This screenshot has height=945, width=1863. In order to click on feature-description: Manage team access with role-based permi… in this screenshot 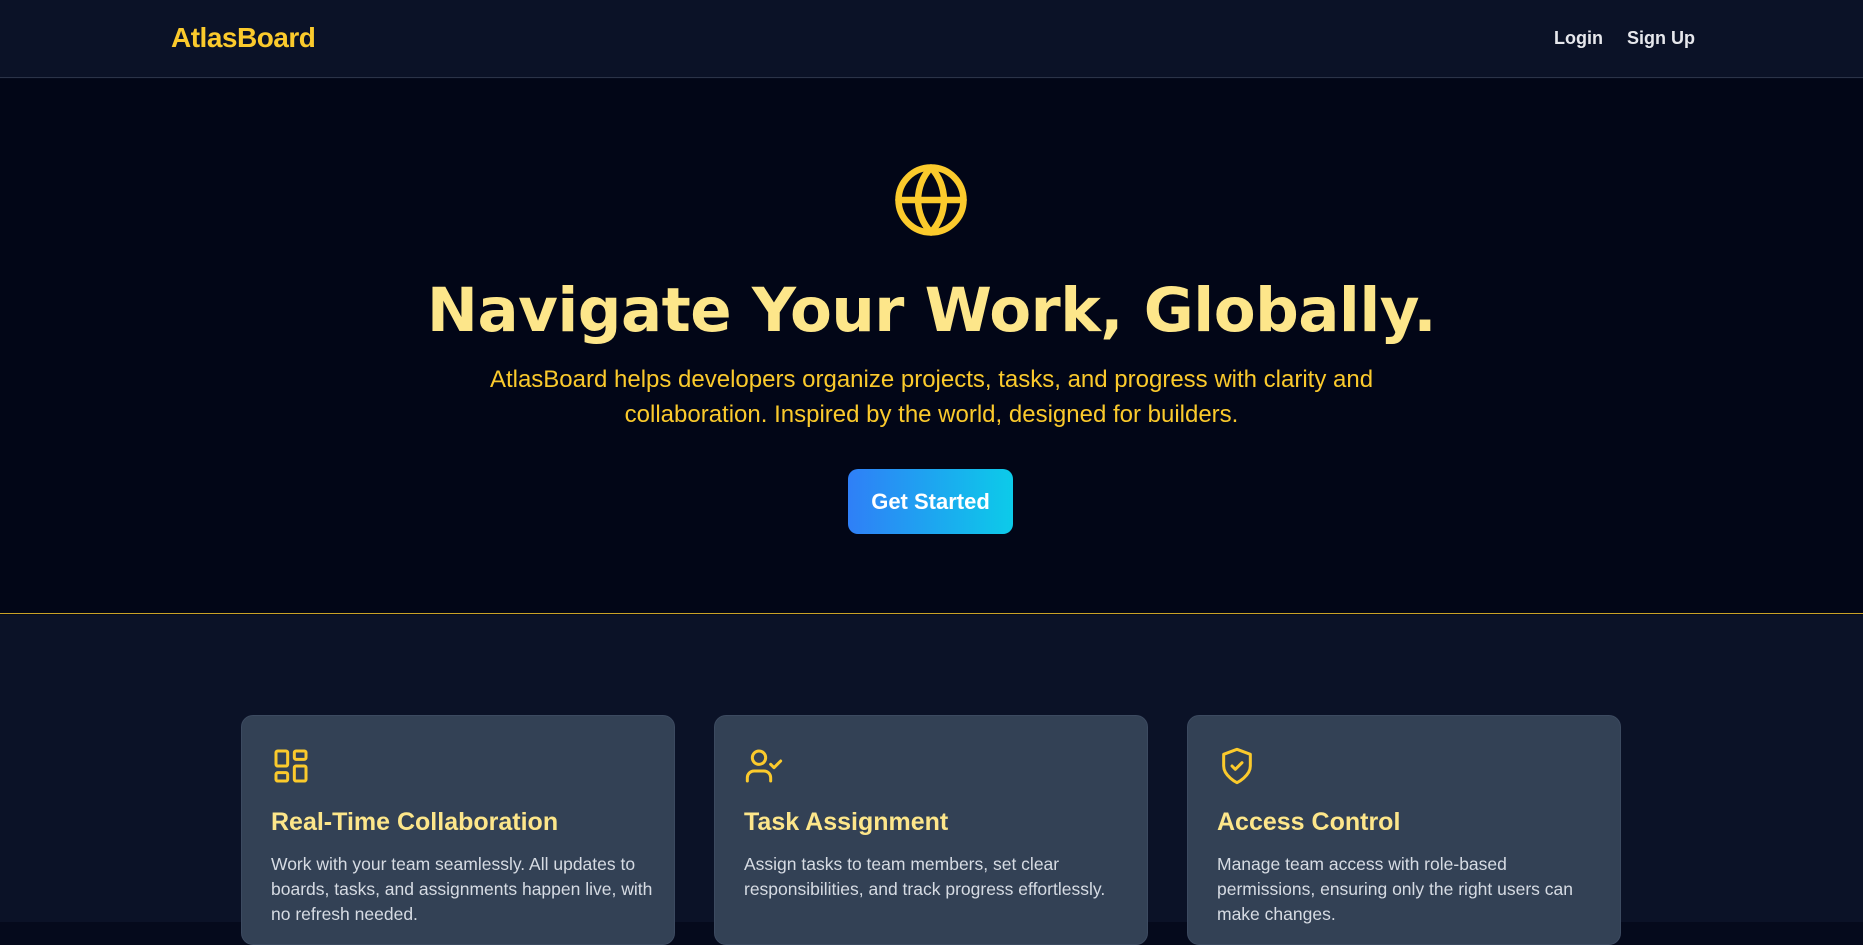, I will do `click(1395, 889)`.